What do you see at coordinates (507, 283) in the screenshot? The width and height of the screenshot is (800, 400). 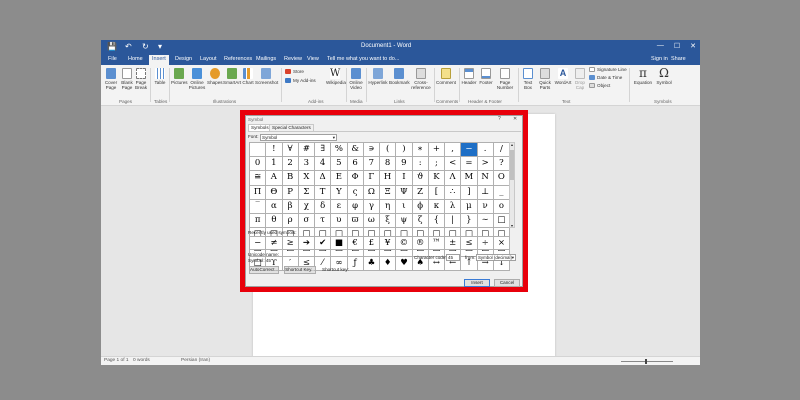 I see `cancel-button: Cancel` at bounding box center [507, 283].